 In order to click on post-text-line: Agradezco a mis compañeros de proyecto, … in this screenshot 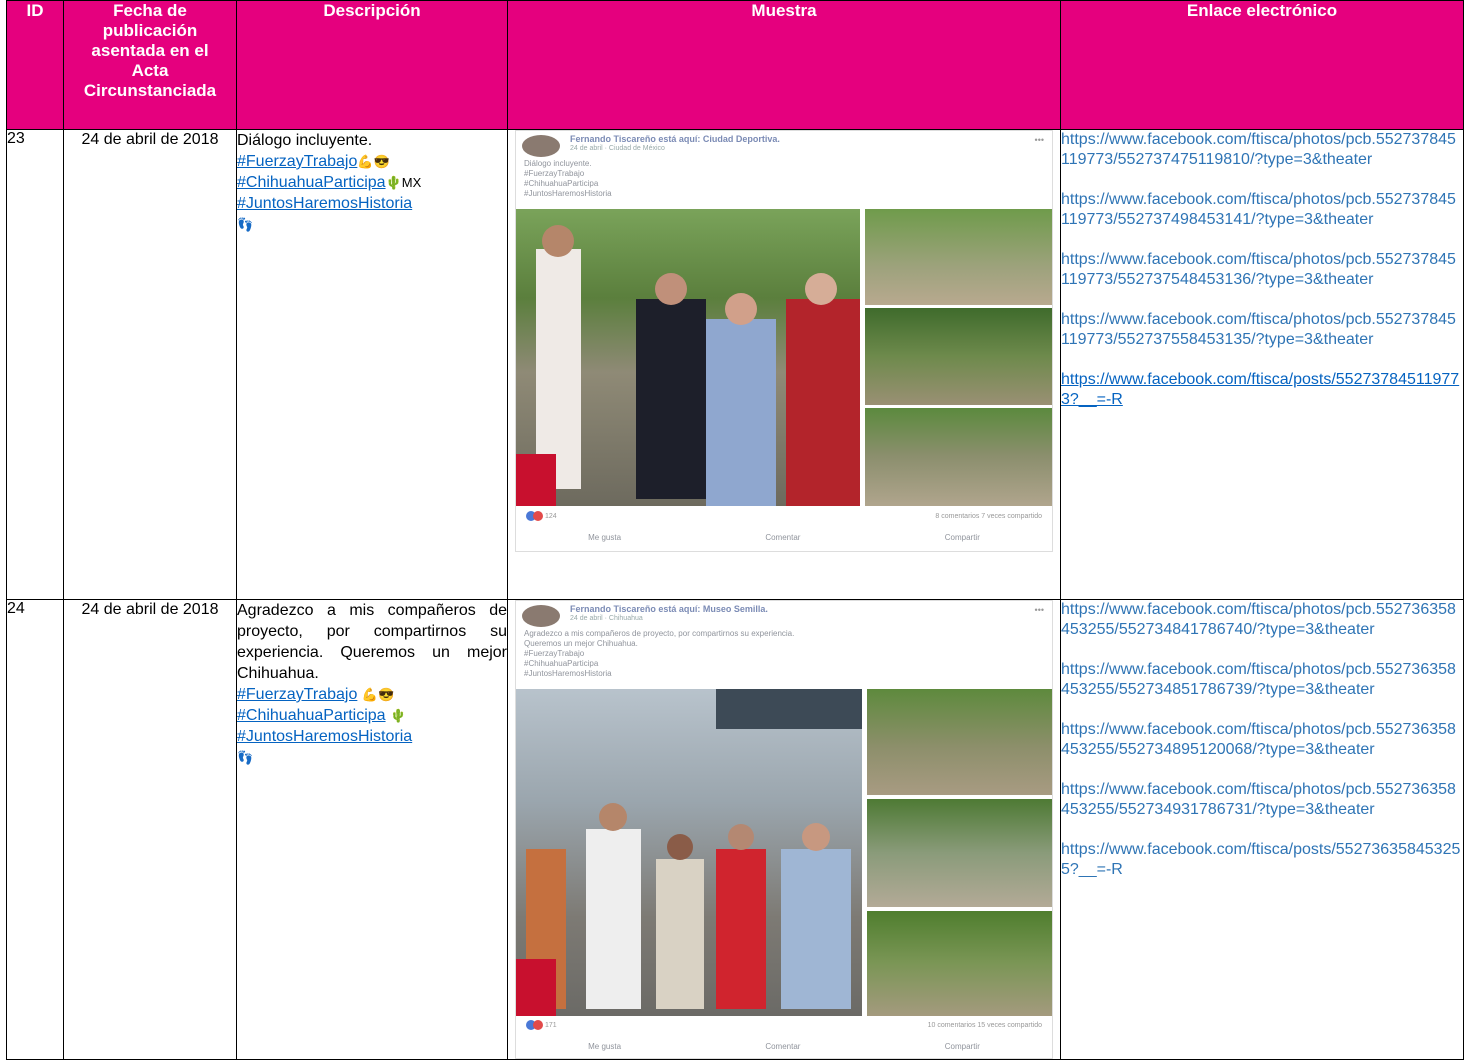, I will do `click(659, 633)`.